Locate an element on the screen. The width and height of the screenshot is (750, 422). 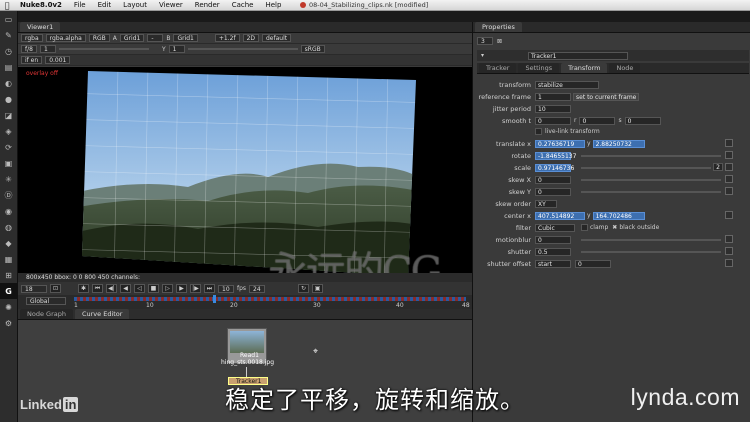
center-x-field: 407.514892 is located at coordinates (560, 215).